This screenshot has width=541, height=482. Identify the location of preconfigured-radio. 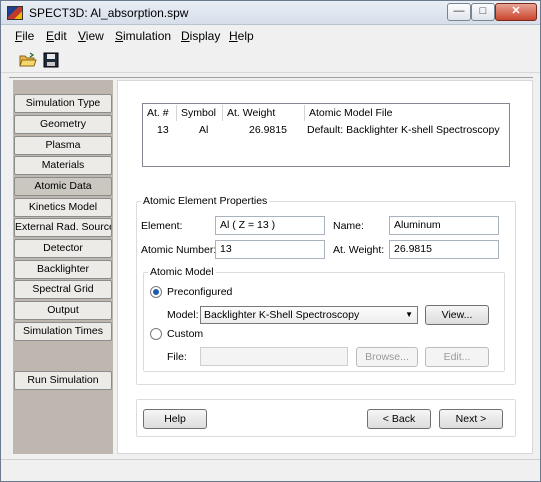
(156, 292).